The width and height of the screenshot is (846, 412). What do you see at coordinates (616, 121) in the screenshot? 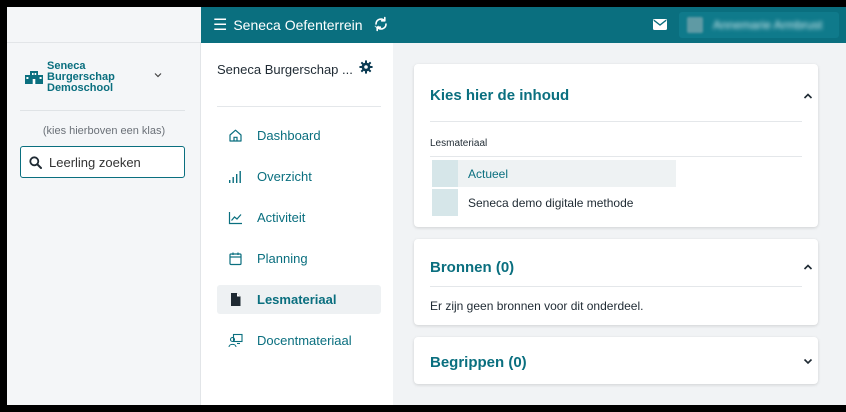
I see `inhoud-divider` at bounding box center [616, 121].